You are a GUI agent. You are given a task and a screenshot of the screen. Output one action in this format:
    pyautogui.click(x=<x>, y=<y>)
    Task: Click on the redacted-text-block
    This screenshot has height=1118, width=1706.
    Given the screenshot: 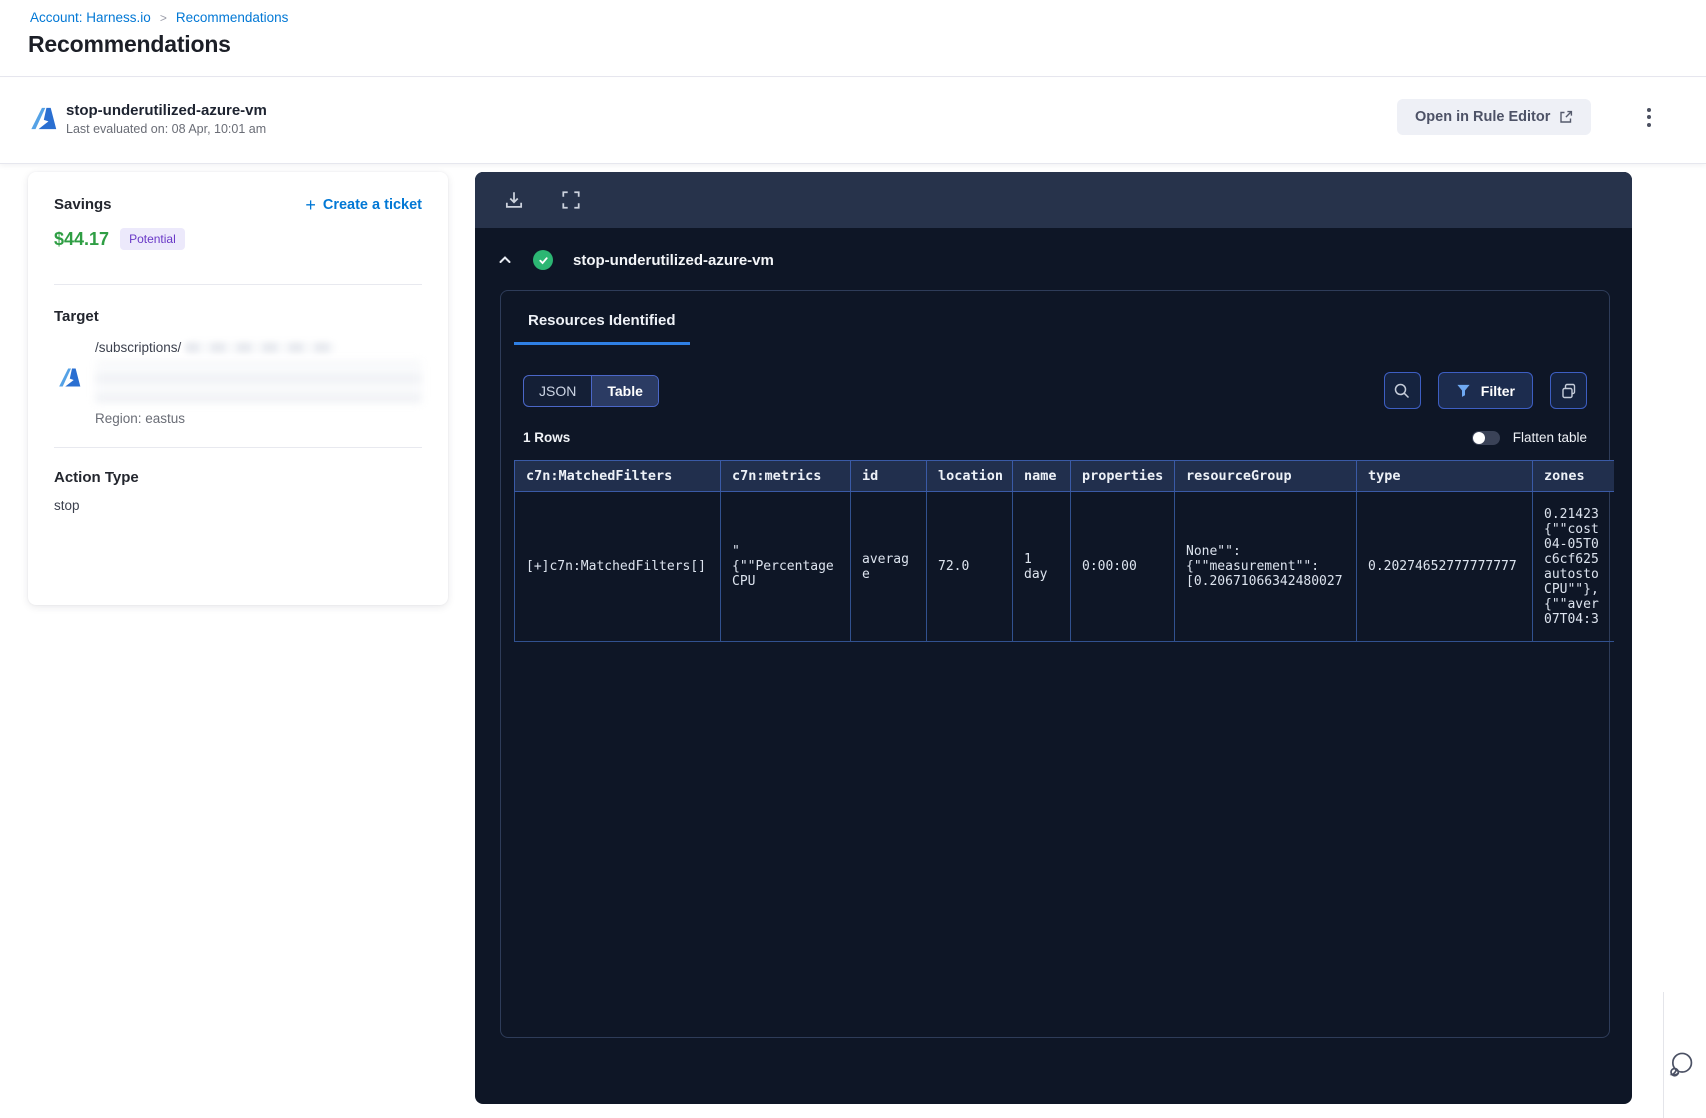 What is the action you would take?
    pyautogui.click(x=258, y=382)
    